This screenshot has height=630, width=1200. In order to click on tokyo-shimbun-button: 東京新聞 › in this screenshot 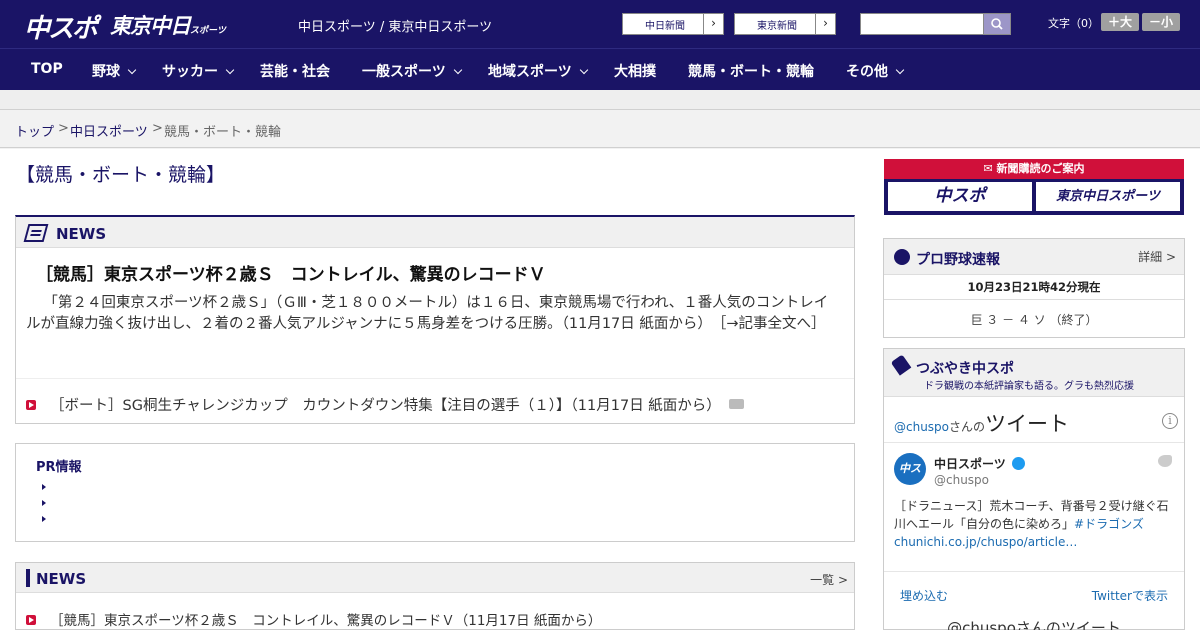, I will do `click(785, 24)`.